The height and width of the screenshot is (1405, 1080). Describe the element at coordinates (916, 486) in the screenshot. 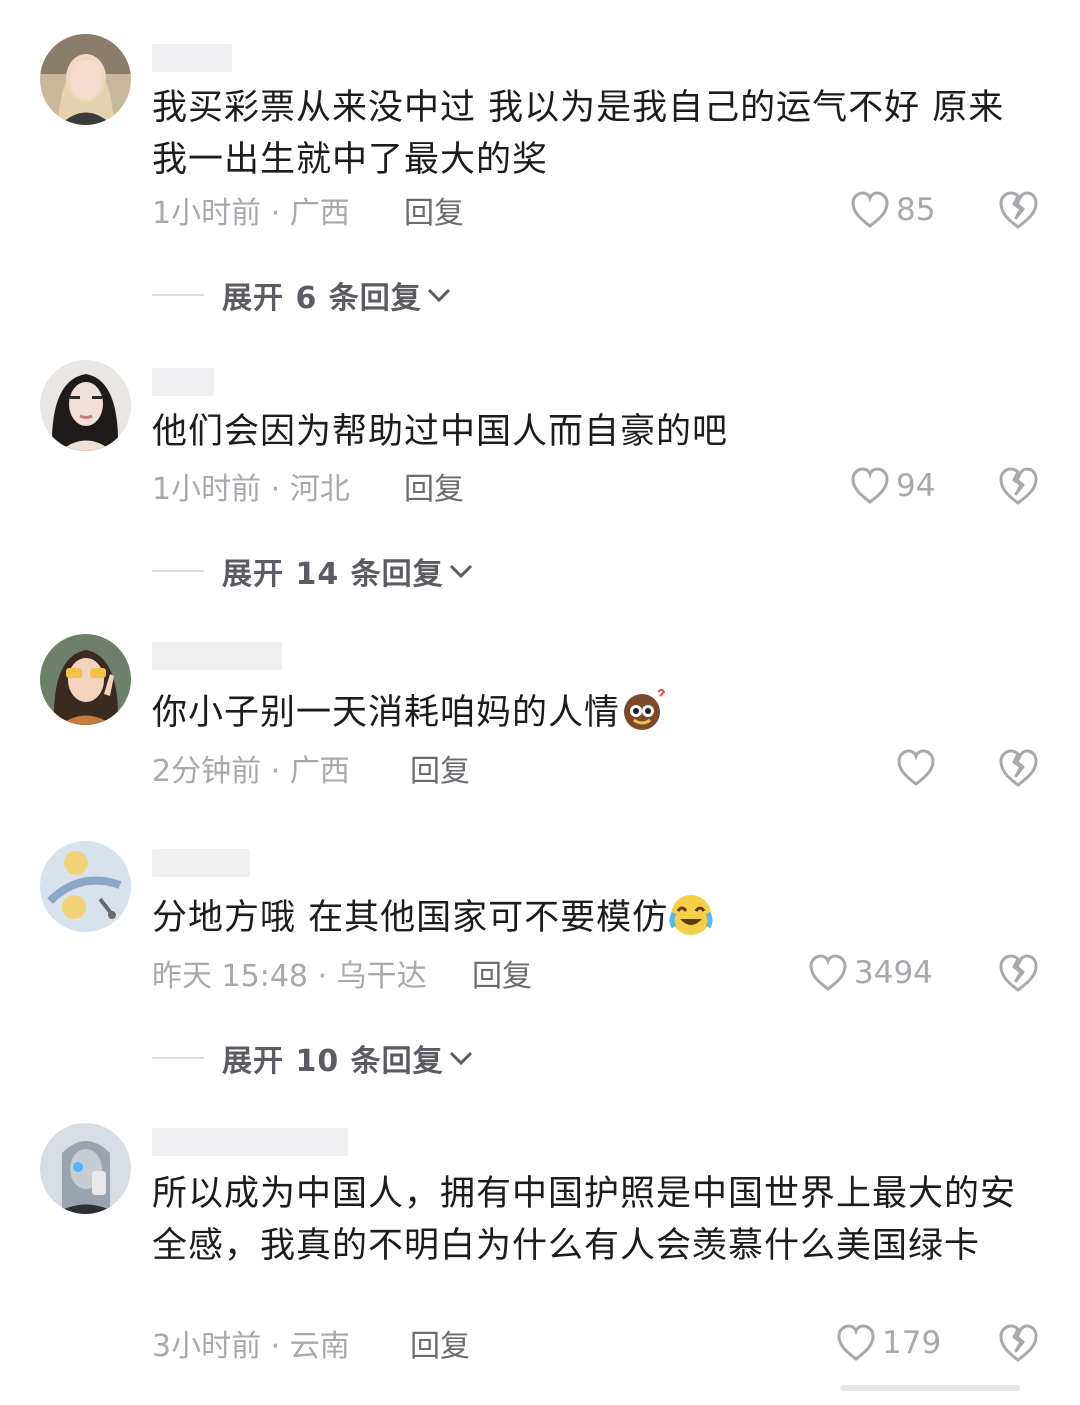

I see `like-count: 94` at that location.